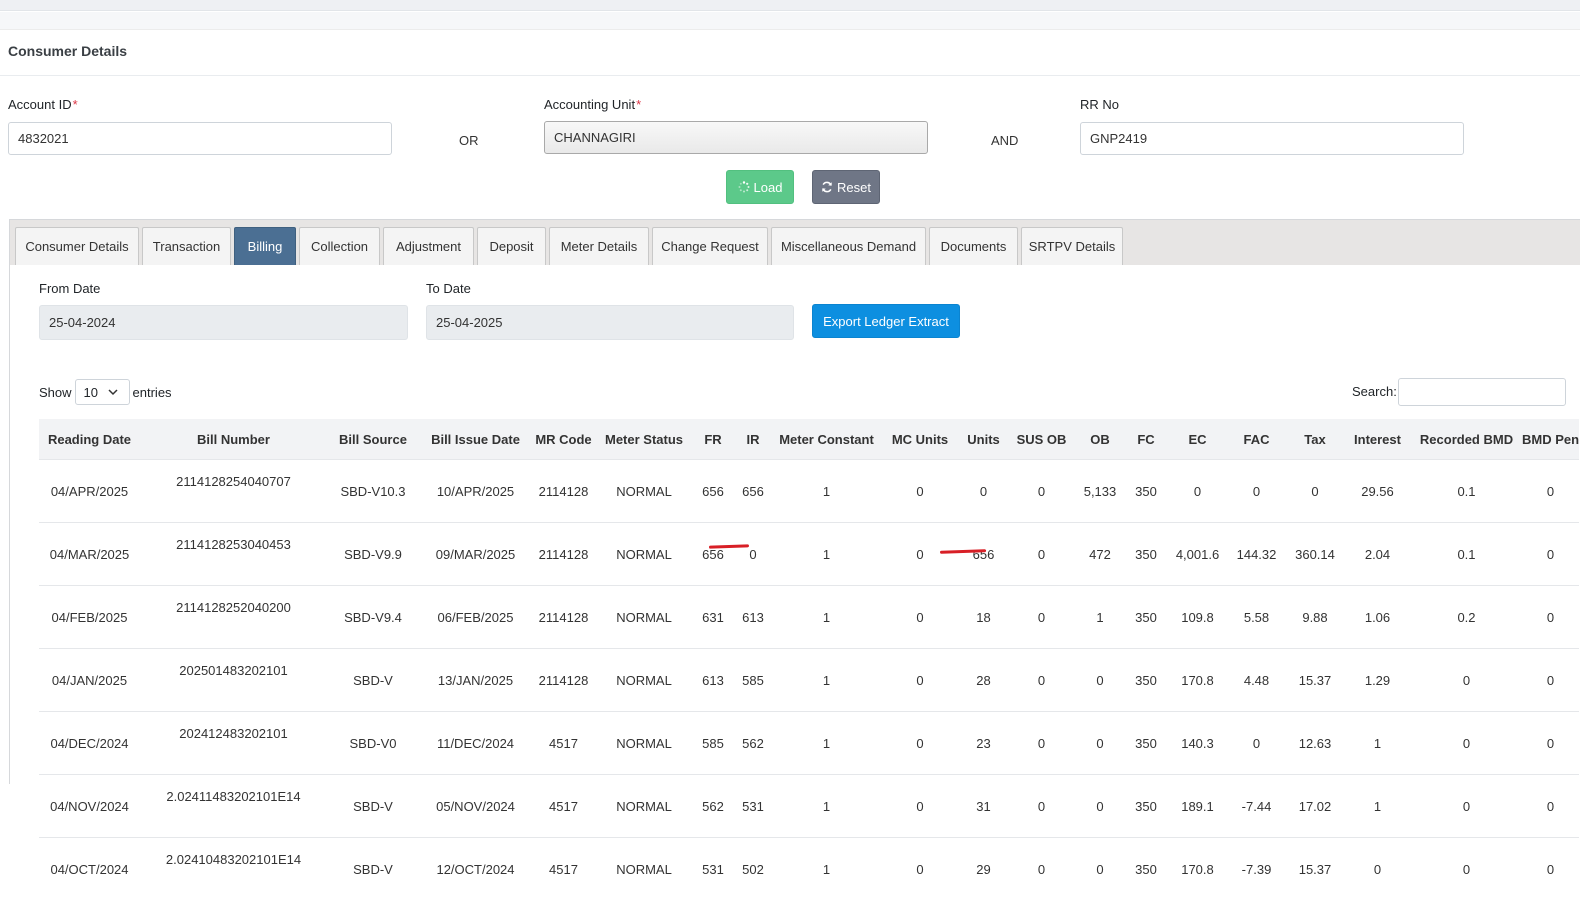 The height and width of the screenshot is (900, 1580). I want to click on column-header: FC, so click(1146, 439).